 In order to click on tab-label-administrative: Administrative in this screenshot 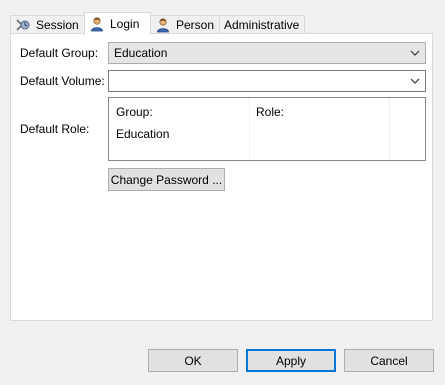, I will do `click(262, 25)`.